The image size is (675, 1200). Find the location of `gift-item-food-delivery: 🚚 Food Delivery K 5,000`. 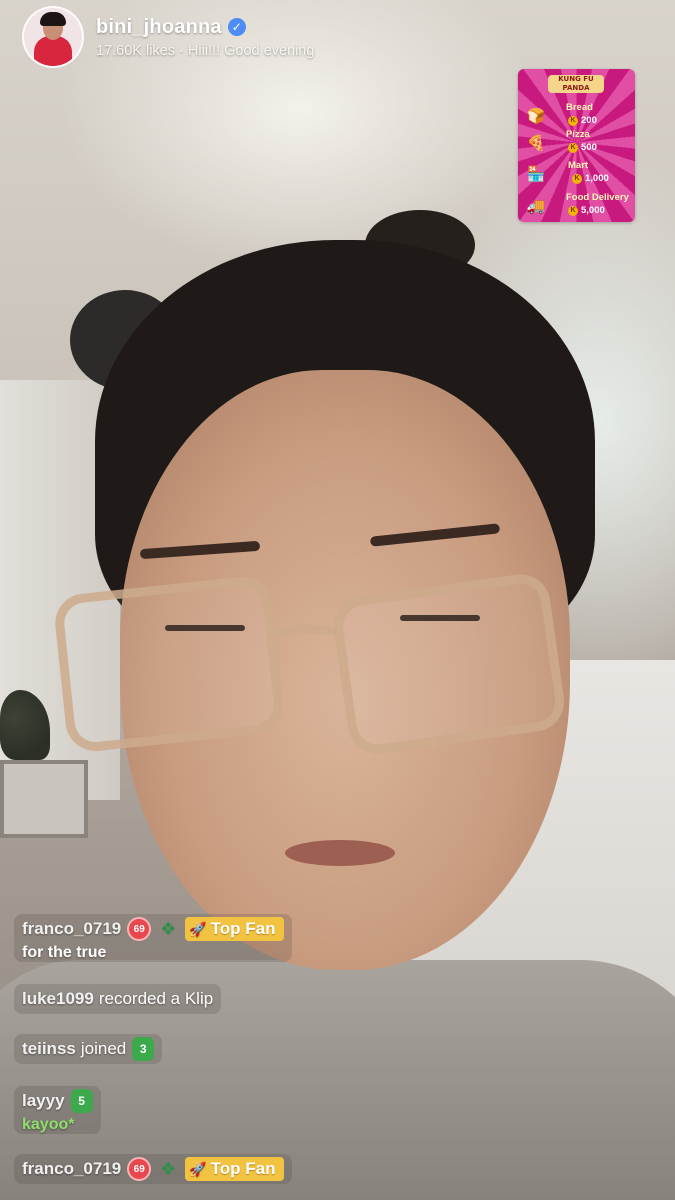

gift-item-food-delivery: 🚚 Food Delivery K 5,000 is located at coordinates (576, 205).